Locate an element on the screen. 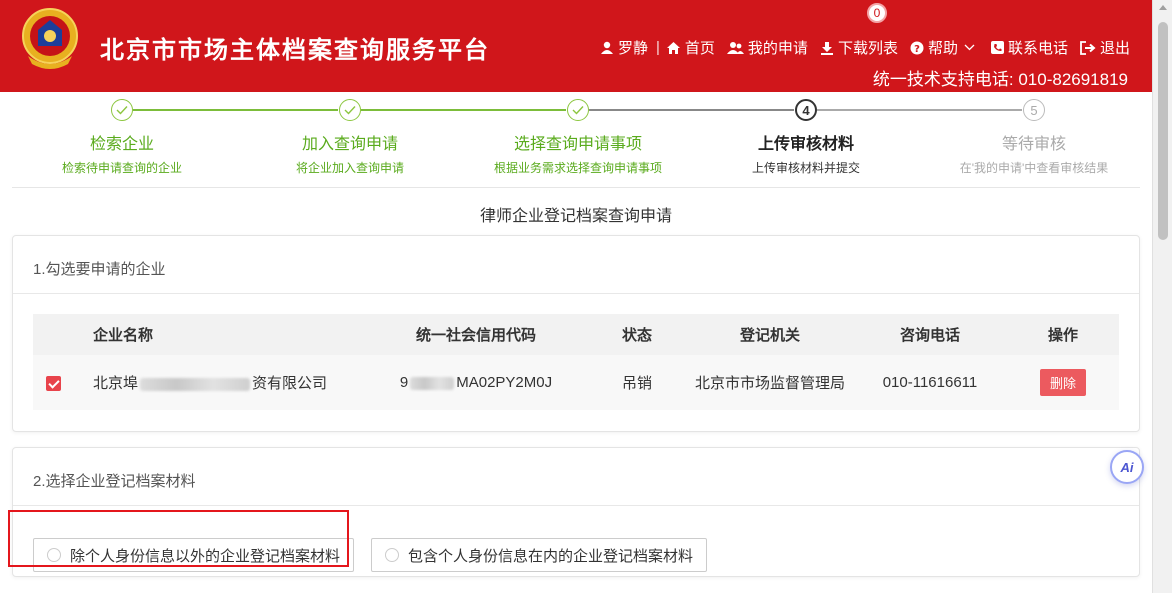 The width and height of the screenshot is (1172, 593). home-link: 首页 is located at coordinates (690, 47).